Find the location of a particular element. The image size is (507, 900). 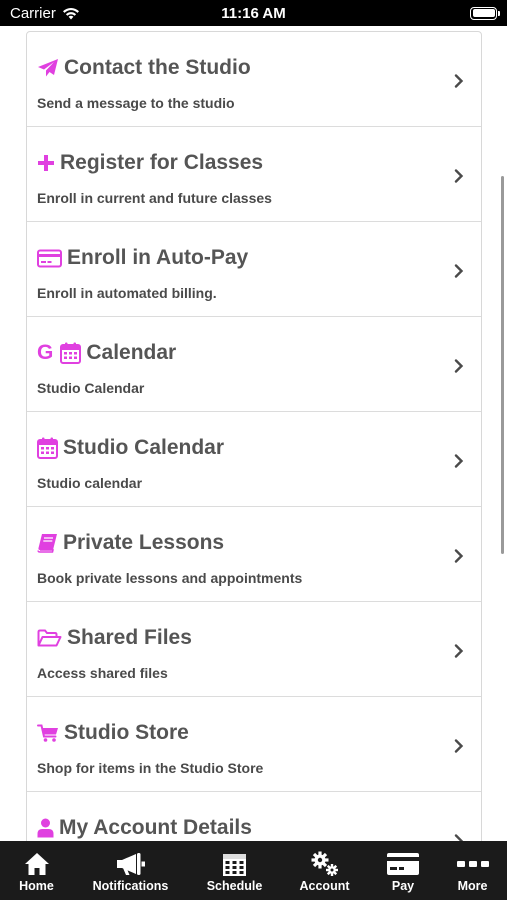

status-left: Carrier is located at coordinates (45, 13).